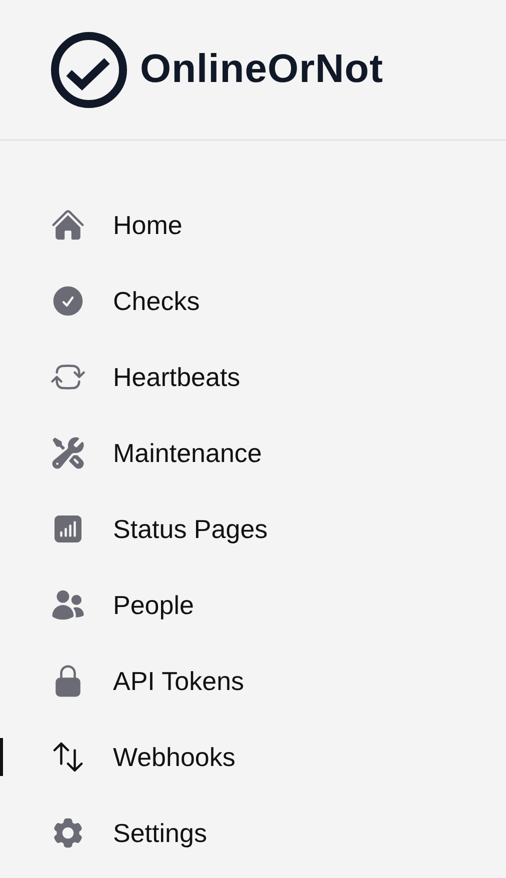 The width and height of the screenshot is (506, 878). I want to click on nav-item: Webhooks, so click(253, 757).